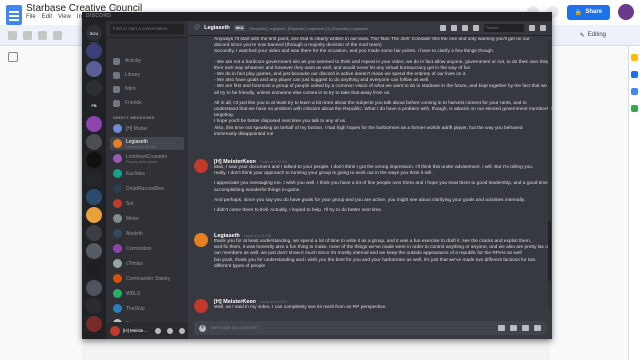  I want to click on dm-item: Legiaseth Listening to Spotify, so click(147, 143).